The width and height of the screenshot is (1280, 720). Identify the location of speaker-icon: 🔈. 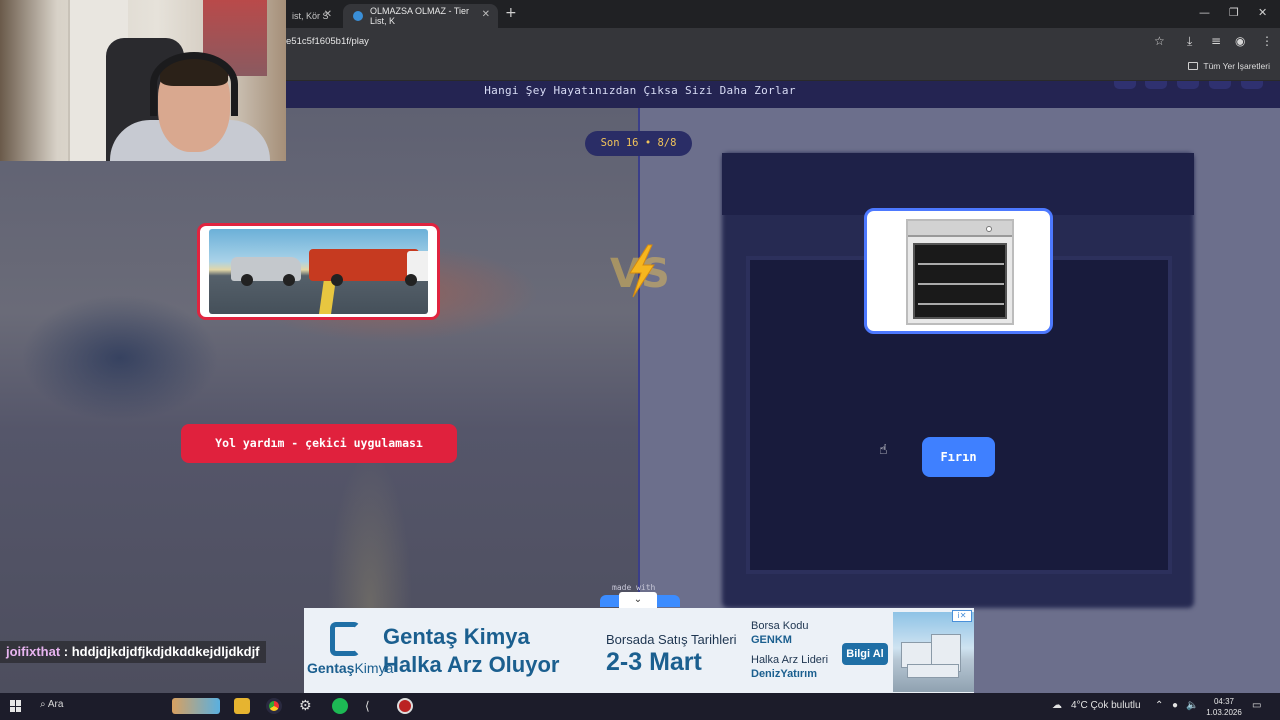
(1192, 705).